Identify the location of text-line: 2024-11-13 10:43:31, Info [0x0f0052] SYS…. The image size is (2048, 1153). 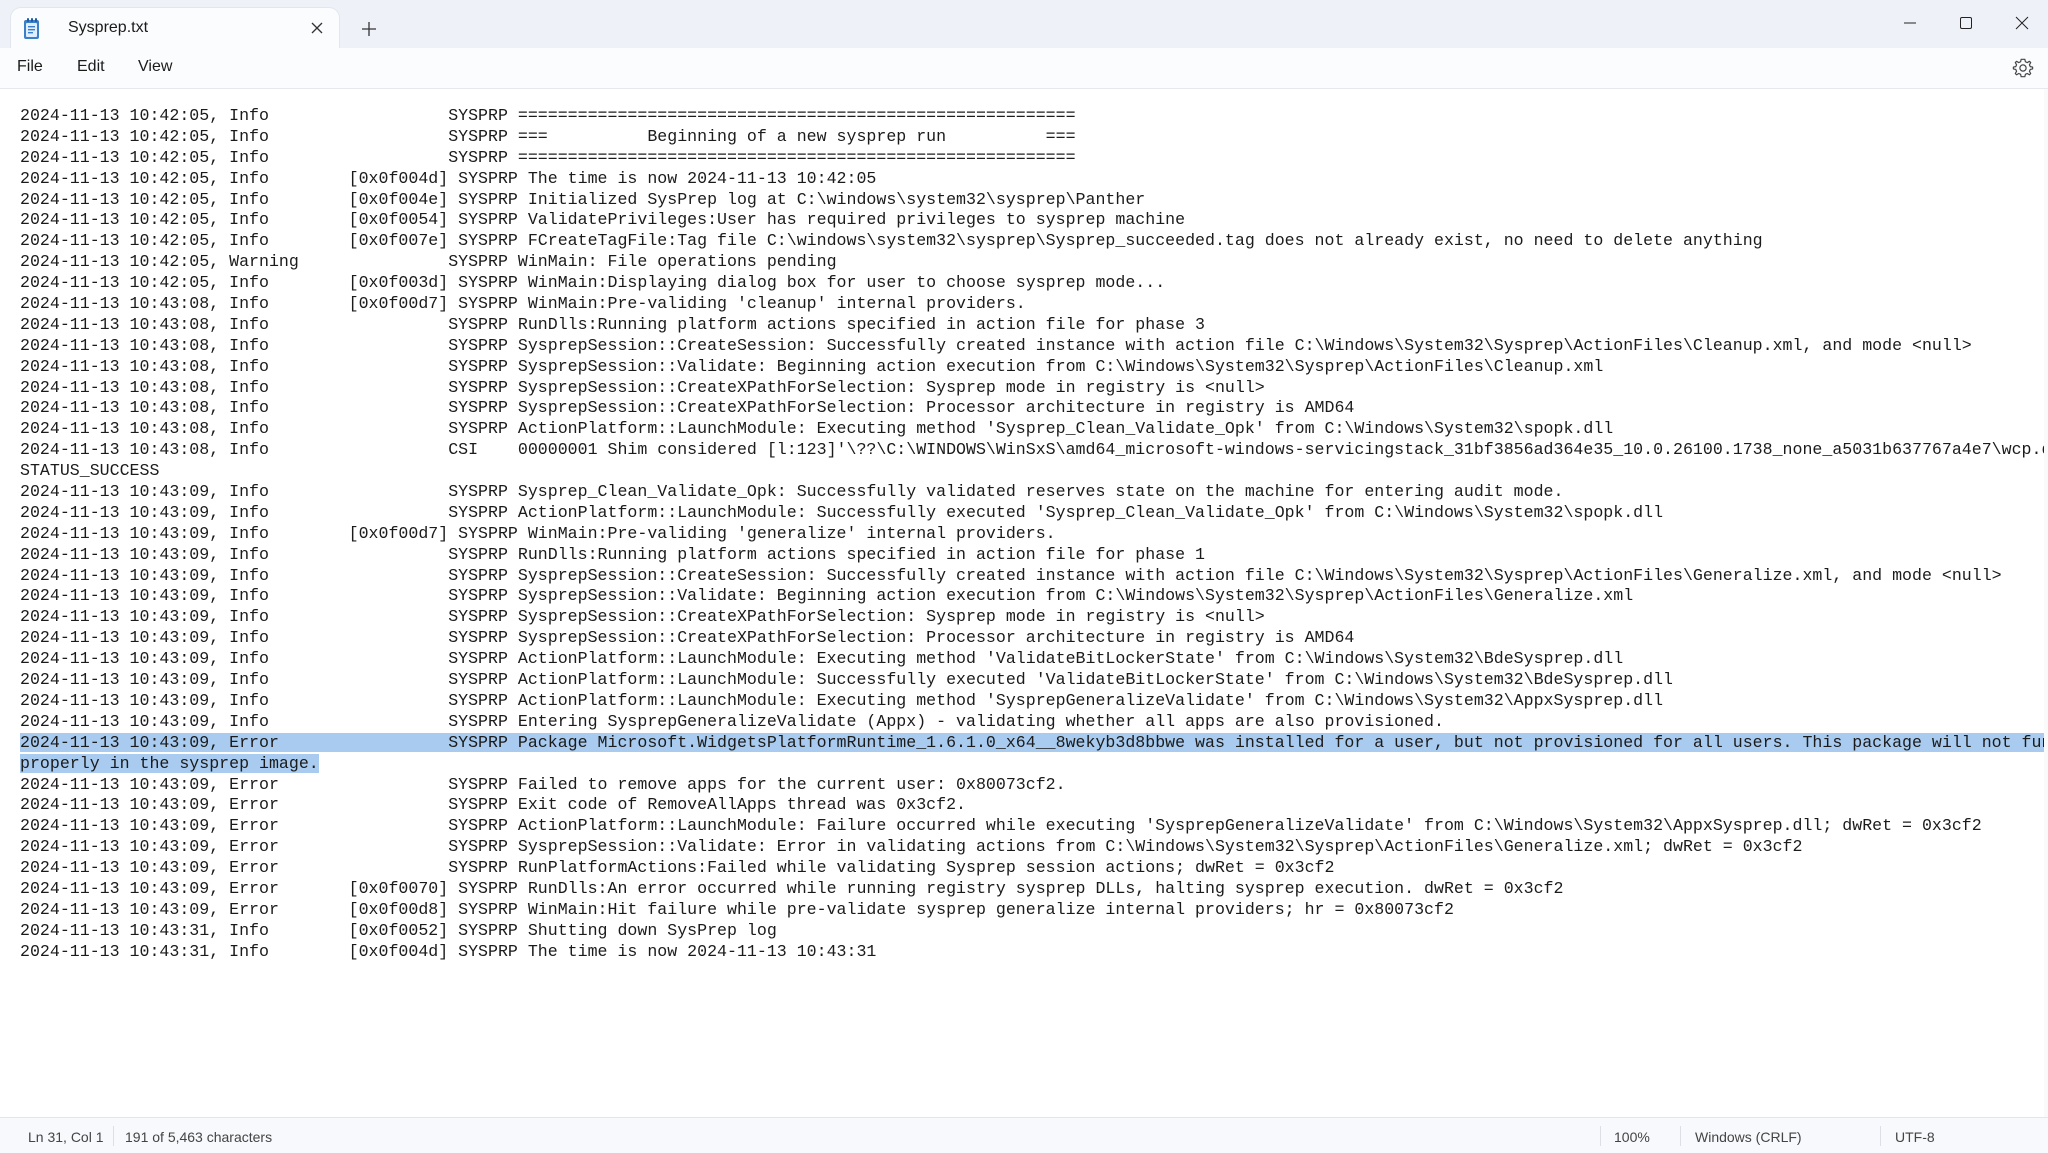
(1034, 931).